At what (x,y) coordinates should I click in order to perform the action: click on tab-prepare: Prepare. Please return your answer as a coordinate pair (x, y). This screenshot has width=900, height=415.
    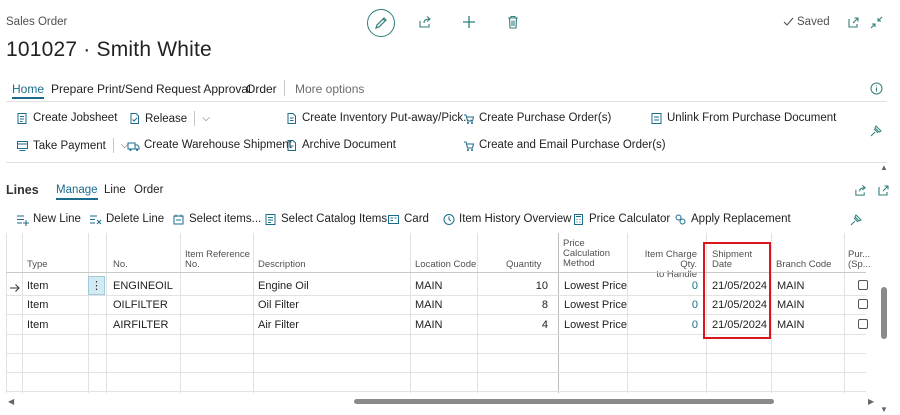
    Looking at the image, I should click on (72, 89).